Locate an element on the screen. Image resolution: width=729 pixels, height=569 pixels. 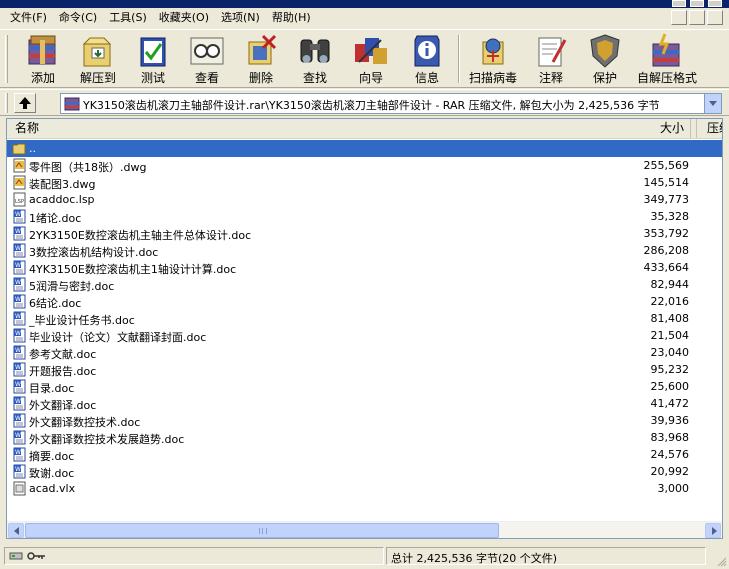
scroll-right-button is located at coordinates (713, 530).